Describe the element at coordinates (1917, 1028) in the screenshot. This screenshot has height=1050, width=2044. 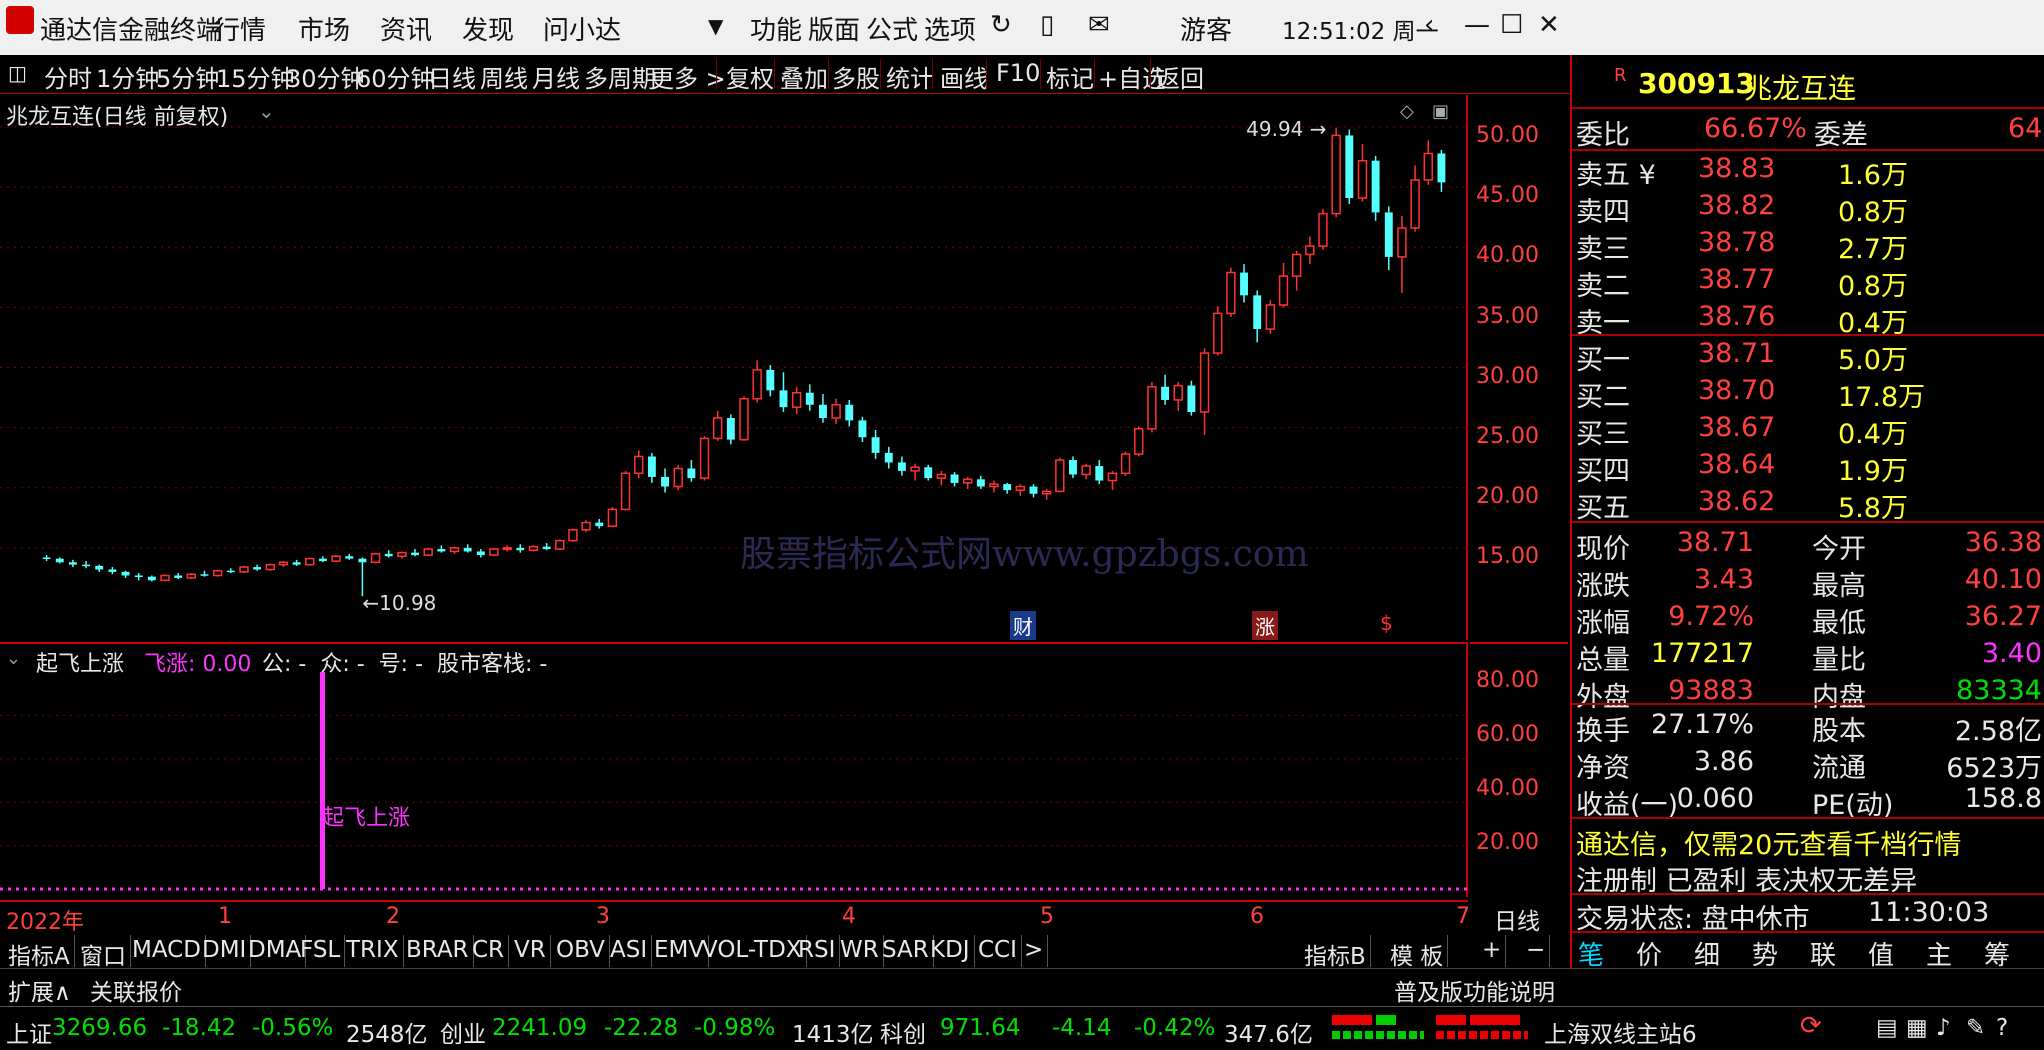
I see `grid-icon: ▦` at that location.